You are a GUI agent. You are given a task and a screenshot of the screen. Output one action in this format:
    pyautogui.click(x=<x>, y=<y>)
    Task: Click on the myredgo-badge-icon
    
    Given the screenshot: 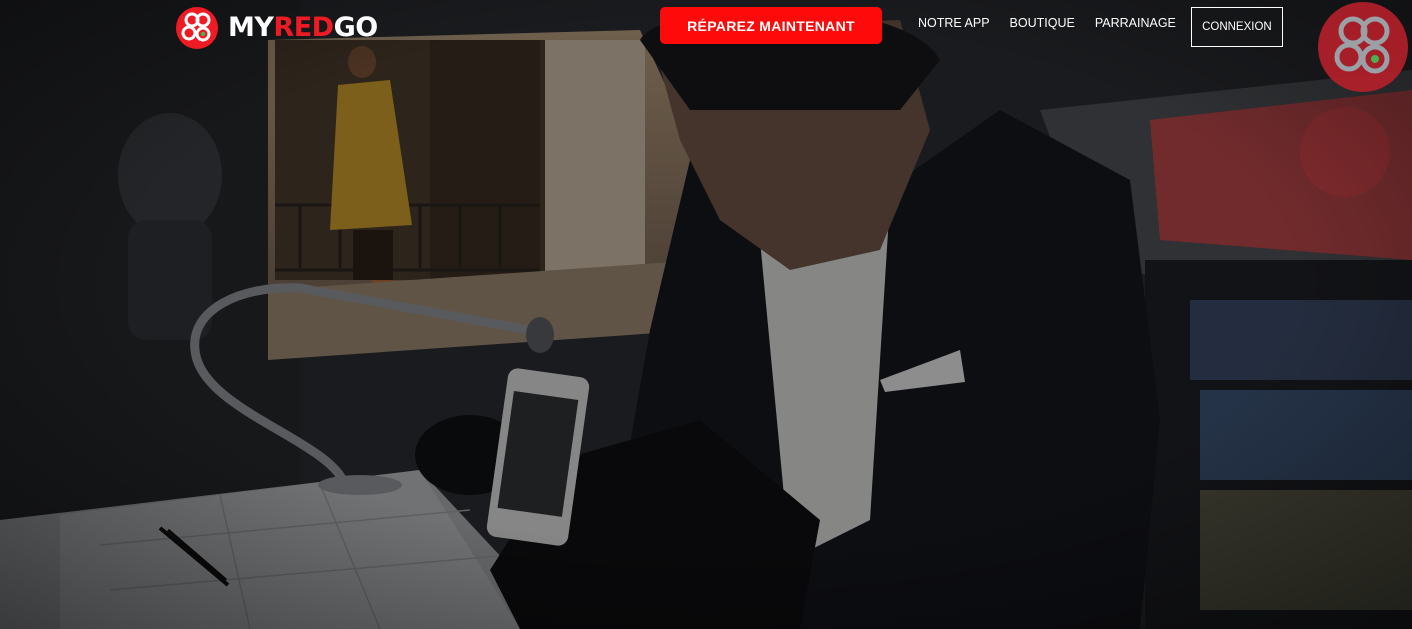 What is the action you would take?
    pyautogui.click(x=1363, y=47)
    